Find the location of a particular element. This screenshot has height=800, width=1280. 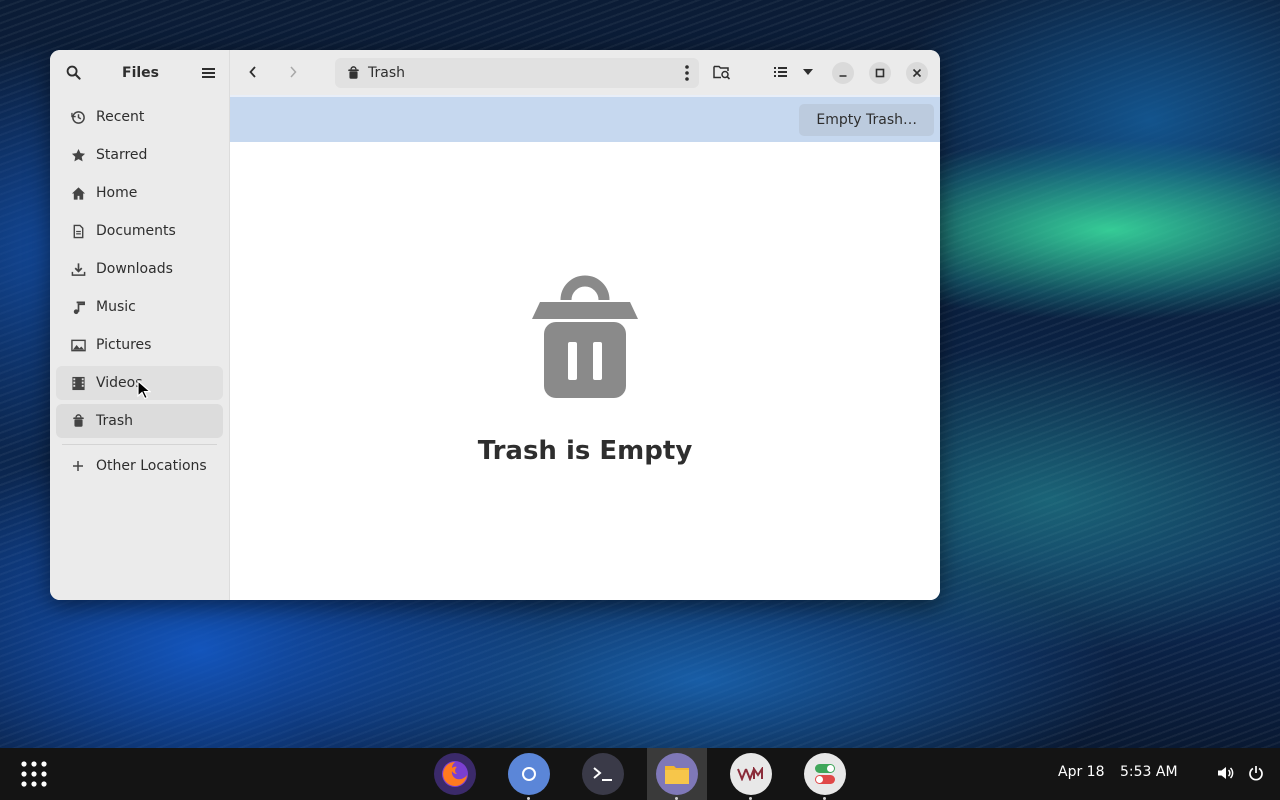

app-title: Files is located at coordinates (140, 72).